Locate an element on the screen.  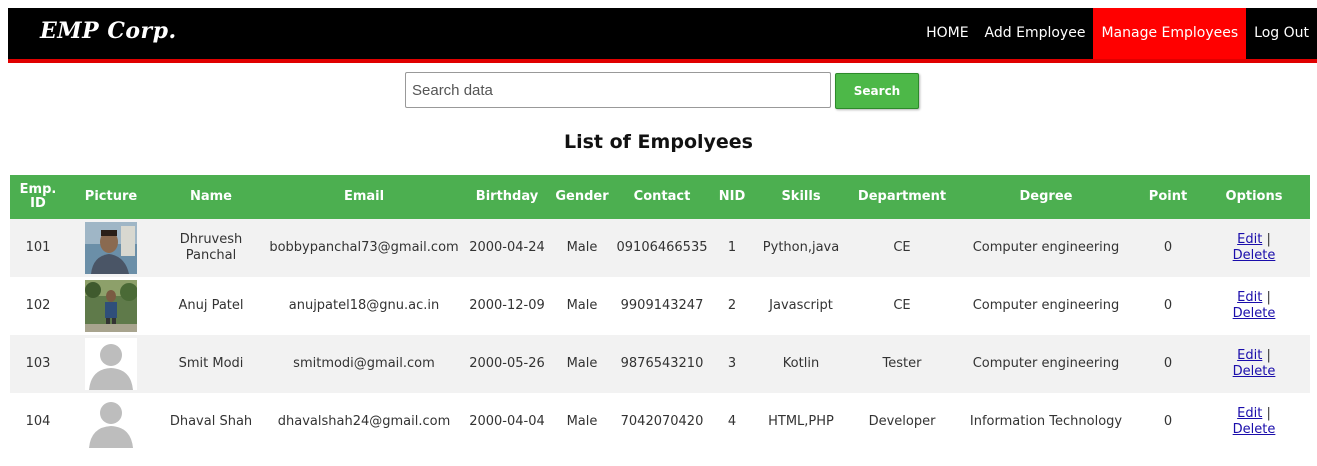
emp-id-cell: 103 is located at coordinates (38, 363).